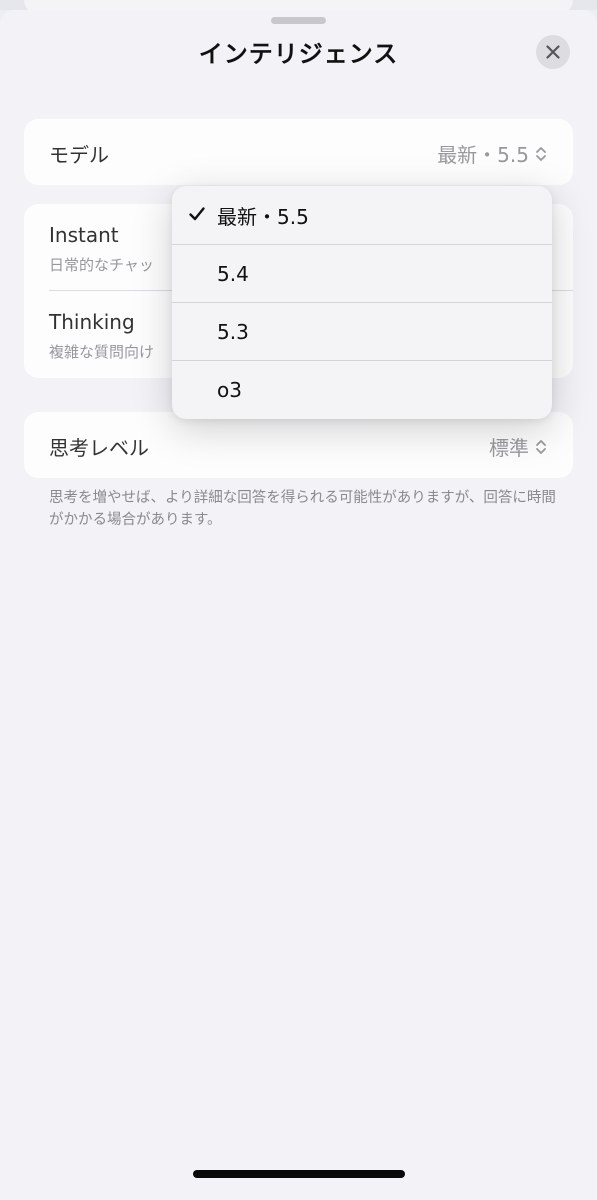 The height and width of the screenshot is (1200, 597). Describe the element at coordinates (509, 448) in the screenshot. I see `thinking-level-value: 標準` at that location.